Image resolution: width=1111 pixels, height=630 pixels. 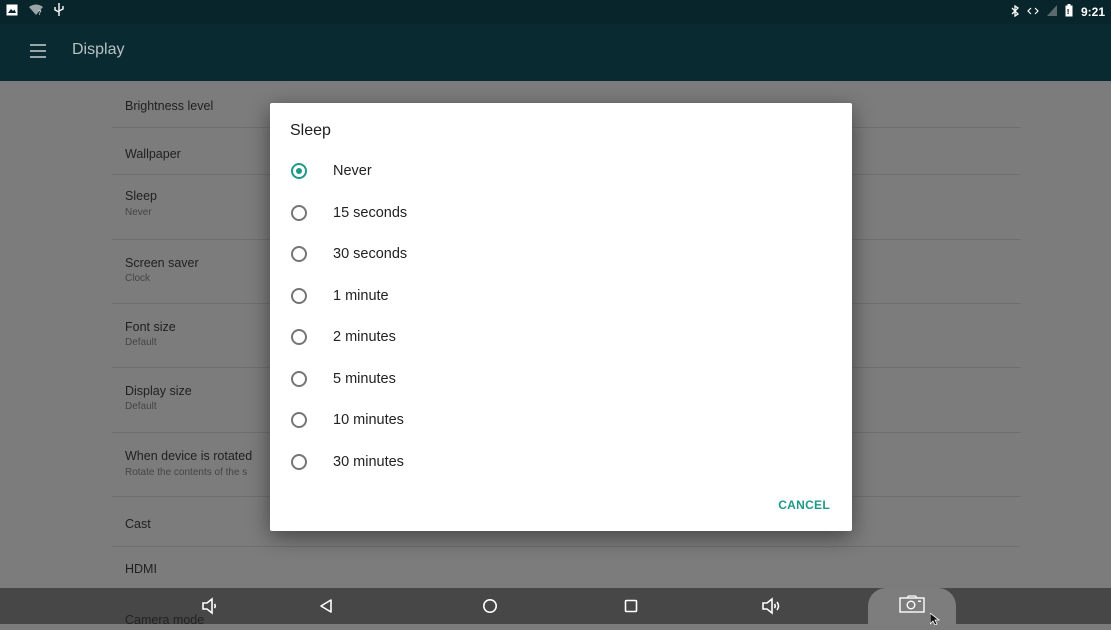 I want to click on page-title: Display, so click(x=98, y=49).